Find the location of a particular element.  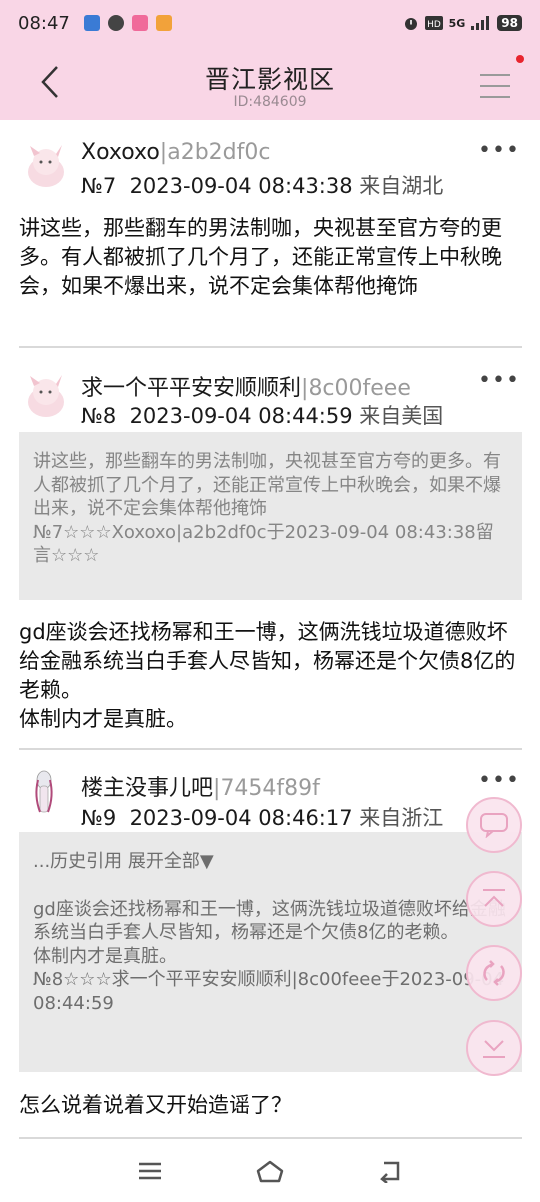

scroll-top-icon is located at coordinates (494, 898).